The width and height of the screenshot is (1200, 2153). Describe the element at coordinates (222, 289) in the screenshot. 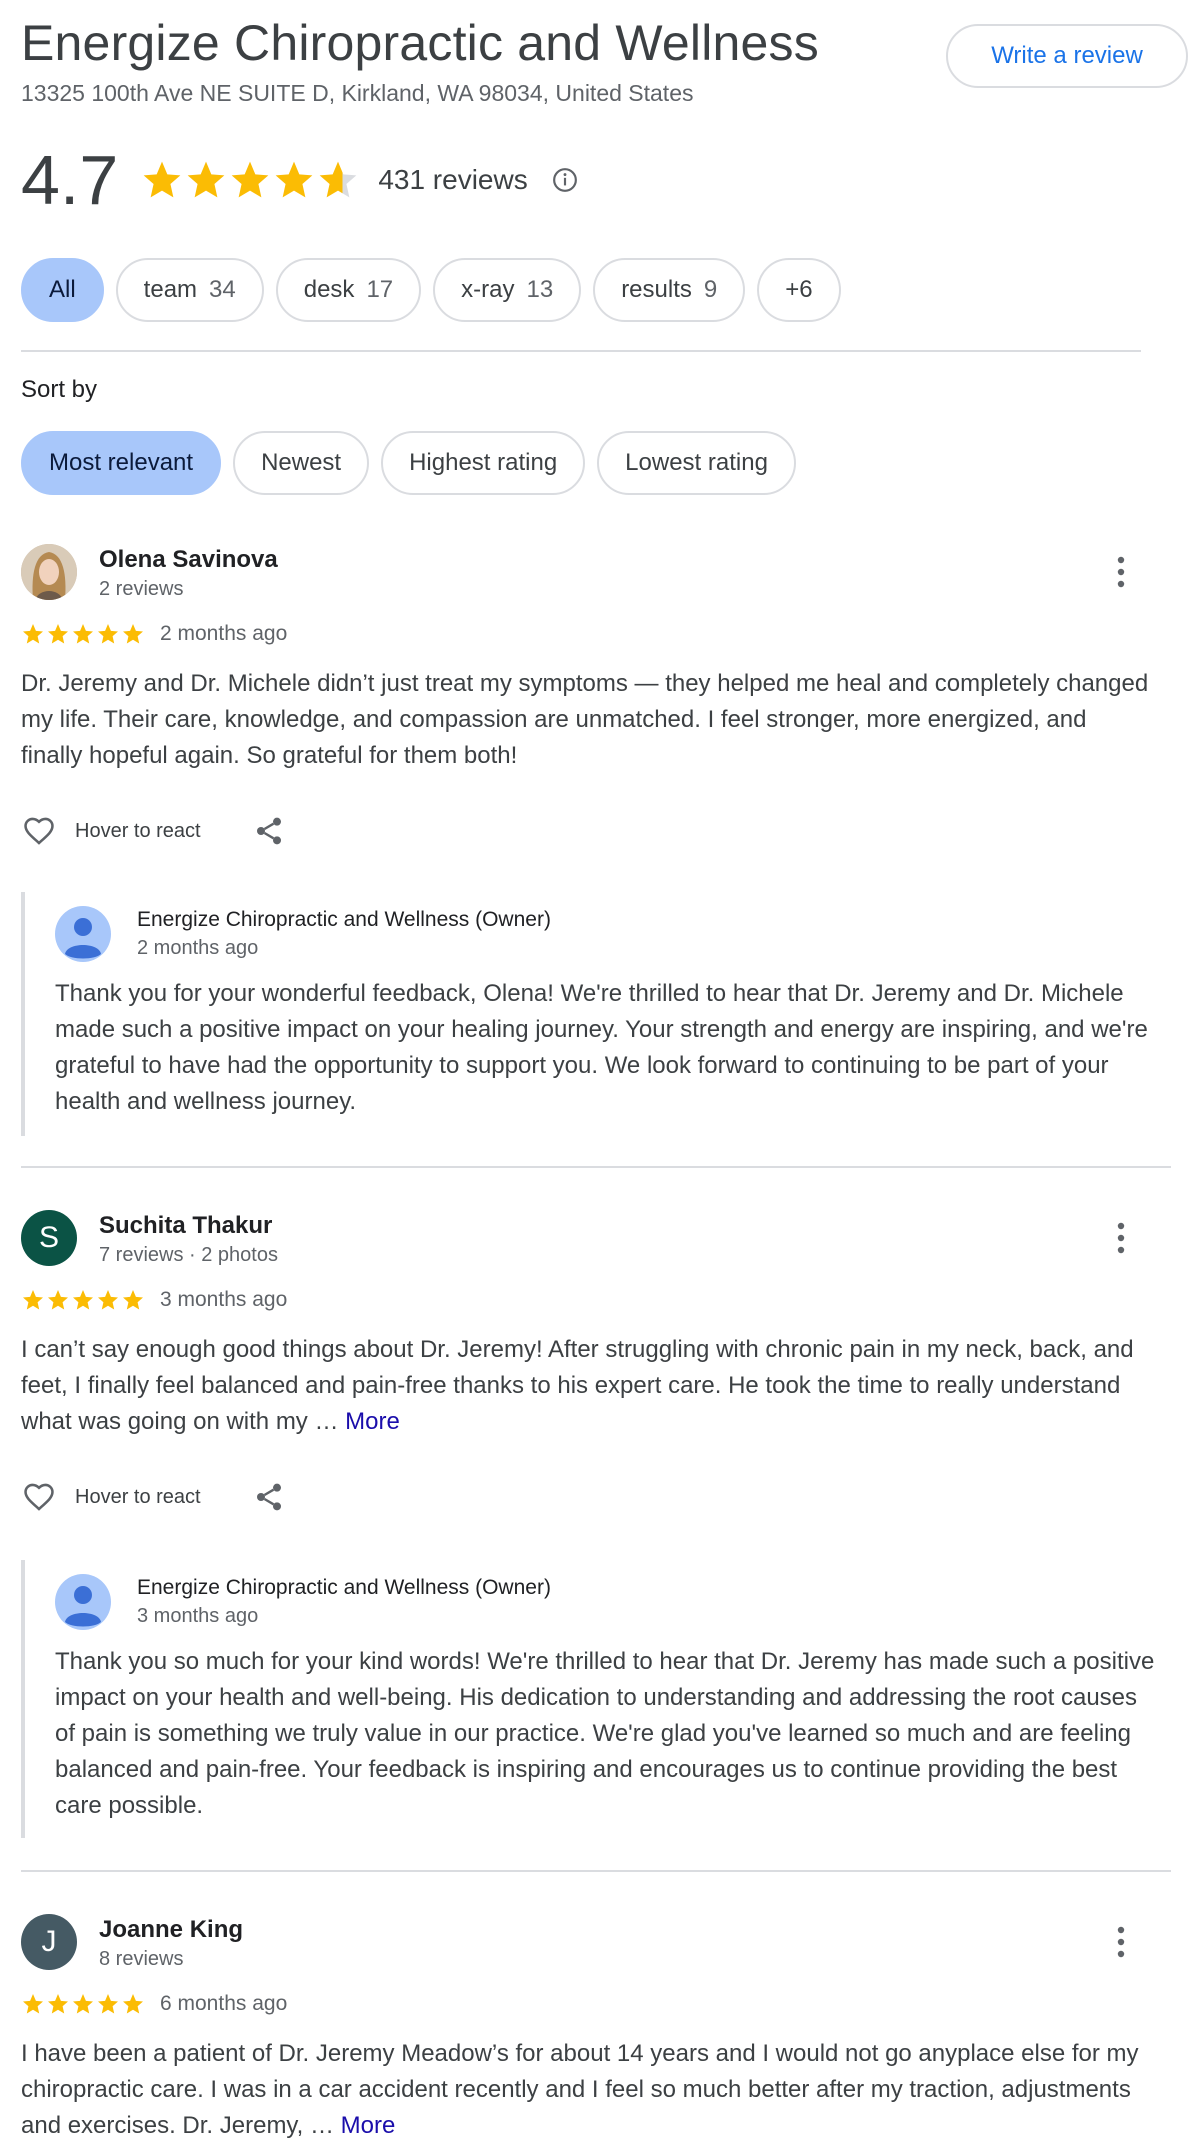

I see `chip-count: 34` at that location.